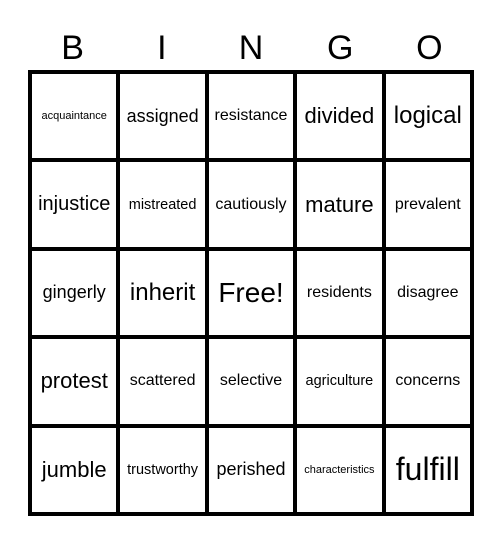 The height and width of the screenshot is (544, 502). What do you see at coordinates (340, 48) in the screenshot?
I see `header-letter-g: G` at bounding box center [340, 48].